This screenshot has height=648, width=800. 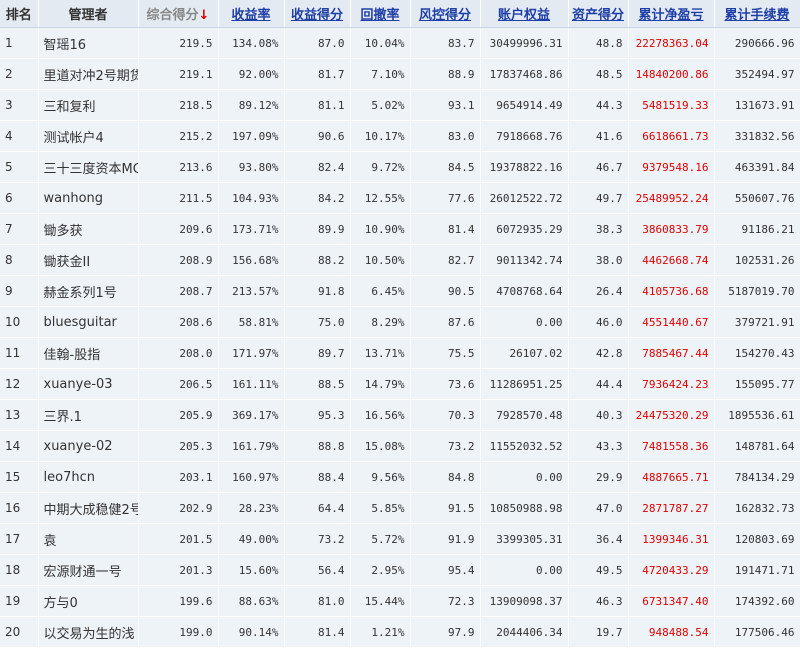 What do you see at coordinates (671, 415) in the screenshot?
I see `net-pnl-cell: 24475320.29` at bounding box center [671, 415].